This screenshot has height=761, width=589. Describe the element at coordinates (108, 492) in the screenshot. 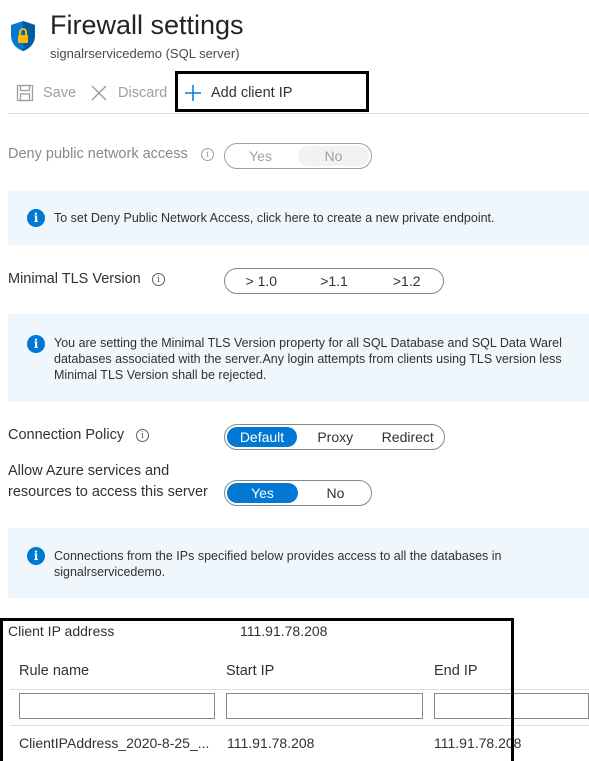

I see `allow-azure-label-line2: resources to access this server` at that location.